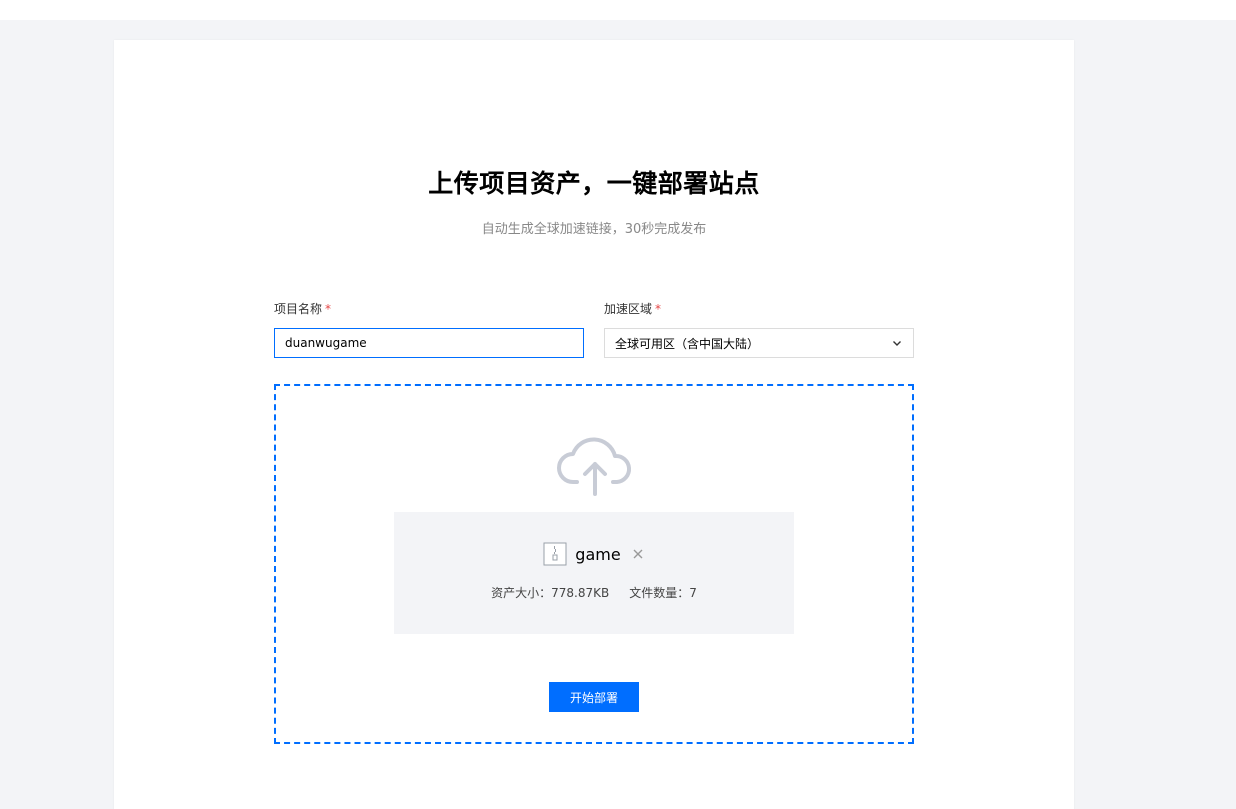  I want to click on file-row: game, so click(594, 554).